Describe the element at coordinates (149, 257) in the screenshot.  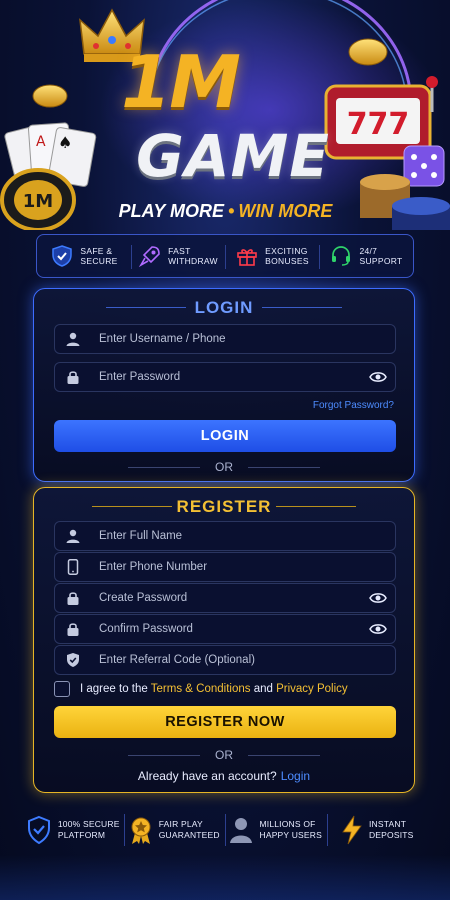
I see `rocket-icon` at that location.